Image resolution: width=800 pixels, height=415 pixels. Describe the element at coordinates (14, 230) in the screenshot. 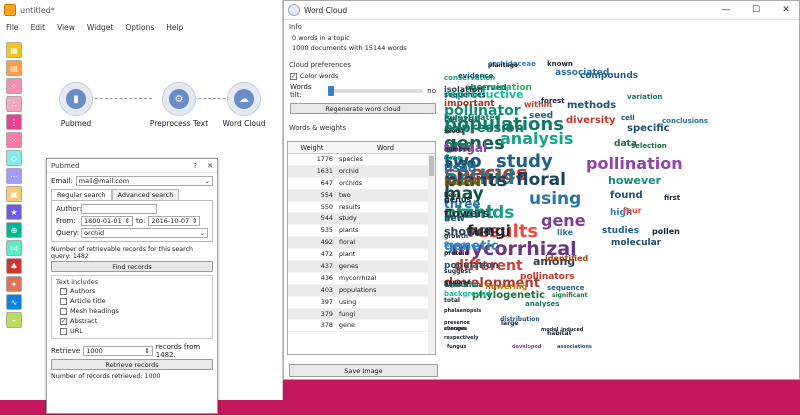

I see `network-icon: ⊕` at that location.